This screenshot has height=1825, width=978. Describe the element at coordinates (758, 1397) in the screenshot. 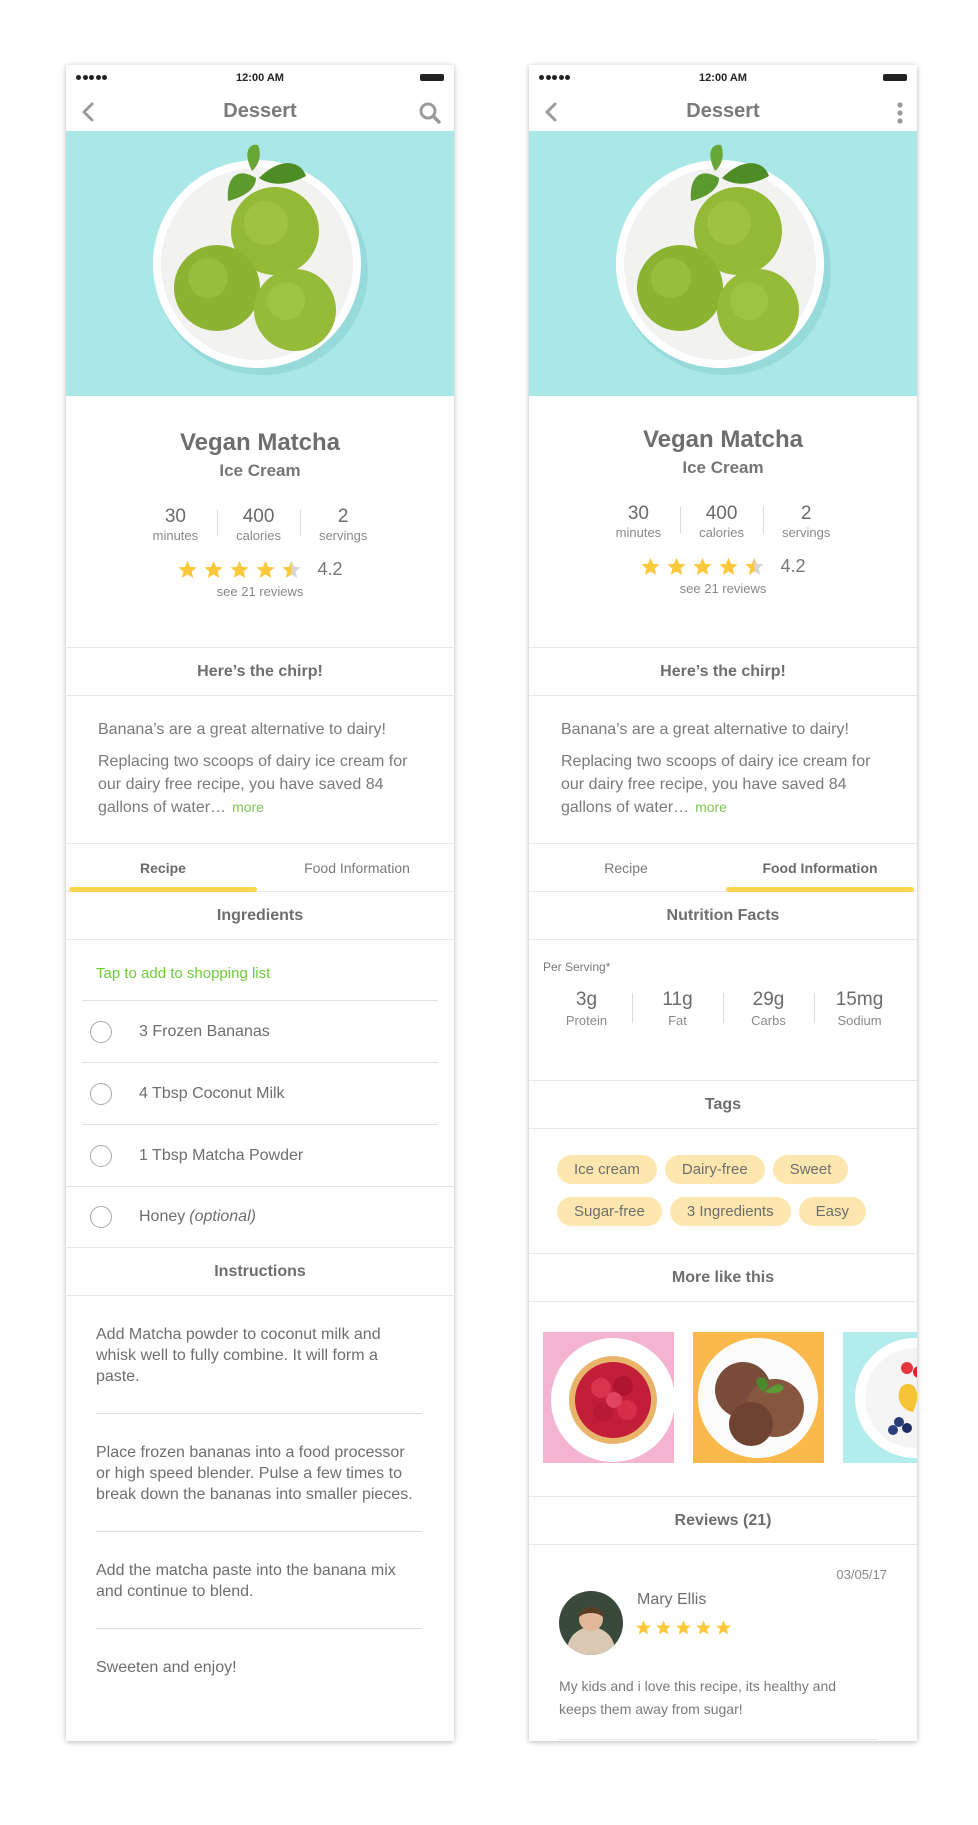

I see `chocolate-ice-cream-image` at that location.